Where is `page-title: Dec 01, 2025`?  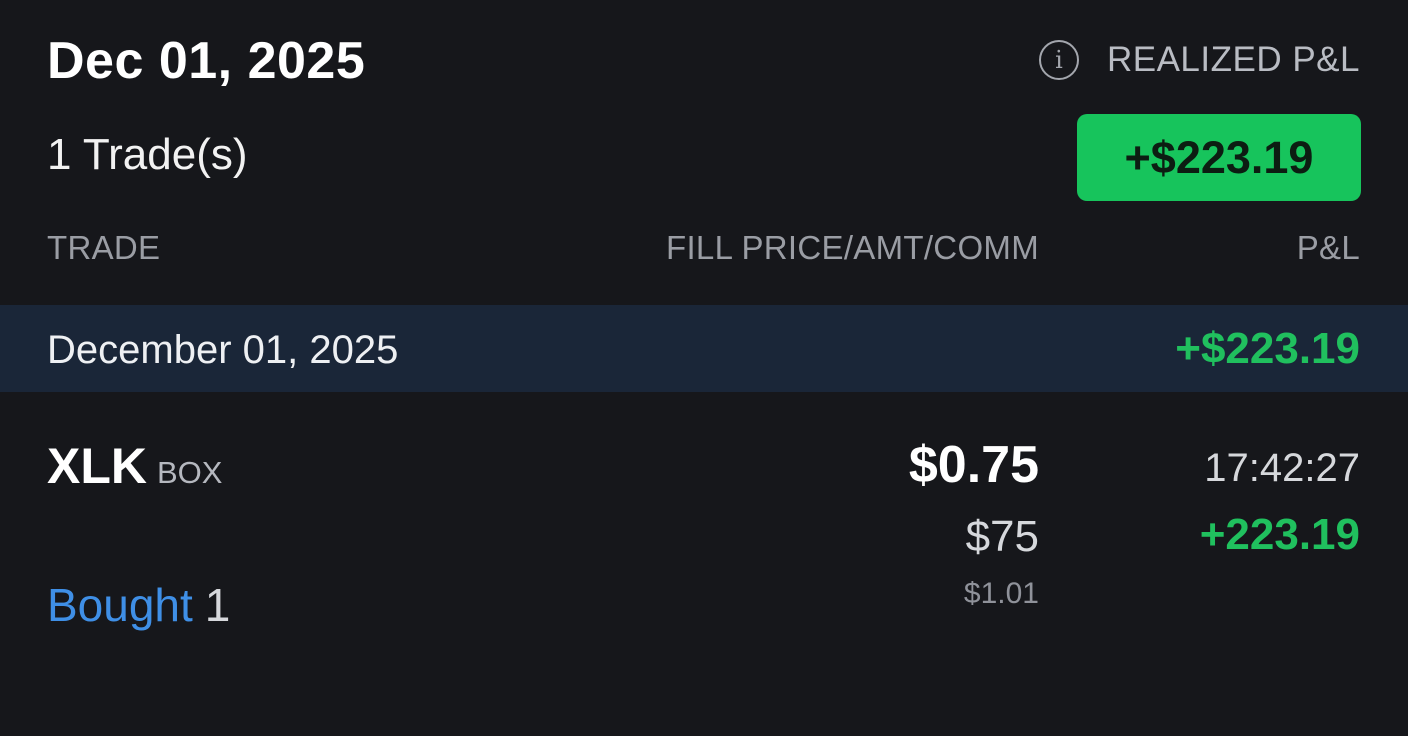
page-title: Dec 01, 2025 is located at coordinates (206, 61).